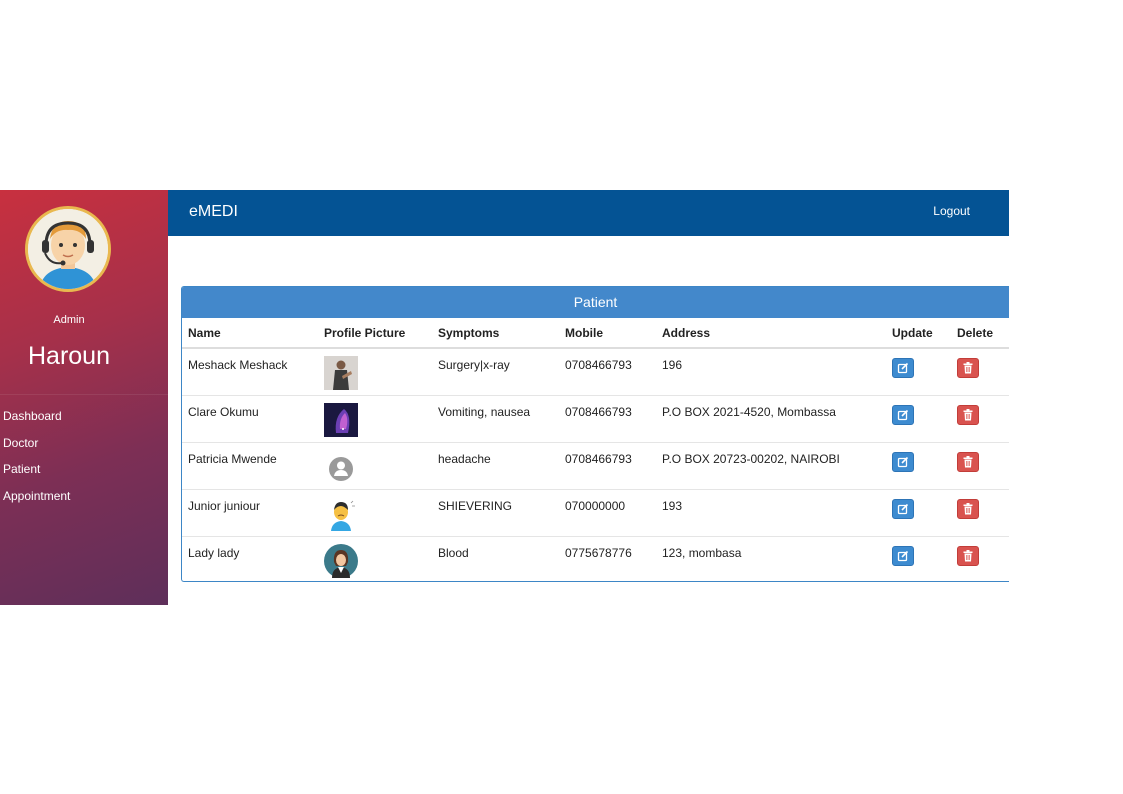 This screenshot has width=1123, height=794. What do you see at coordinates (250, 418) in the screenshot?
I see `patient-name: Clare Okumu` at bounding box center [250, 418].